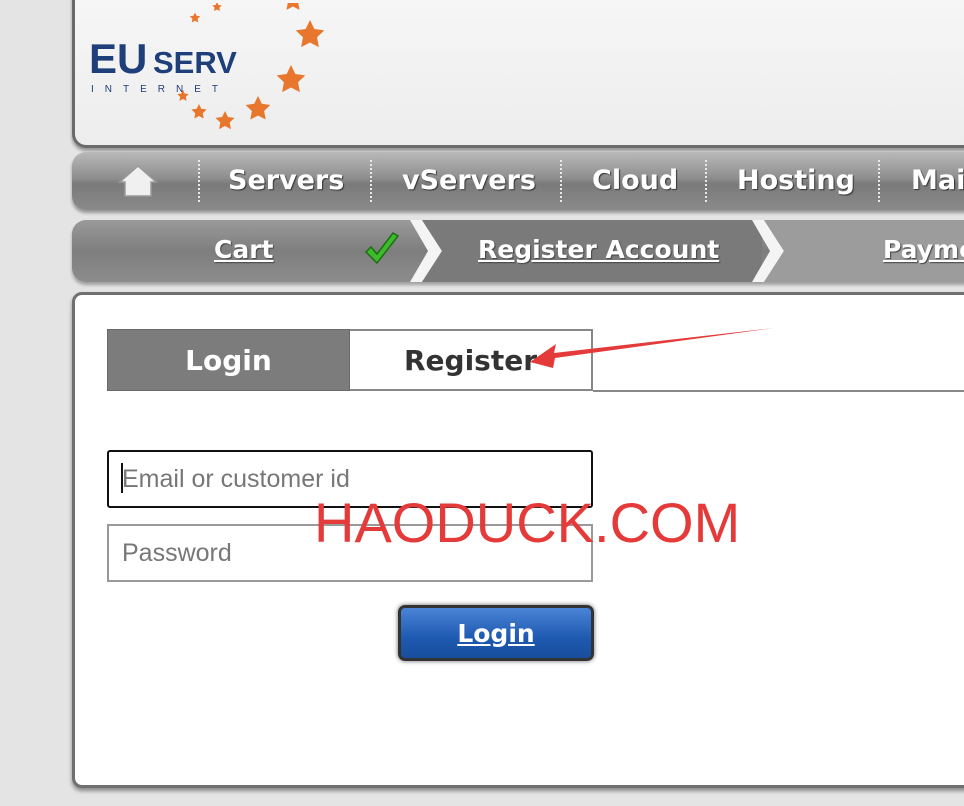 The width and height of the screenshot is (964, 806). Describe the element at coordinates (527, 522) in the screenshot. I see `watermark-text: HAODUCK.COM` at that location.